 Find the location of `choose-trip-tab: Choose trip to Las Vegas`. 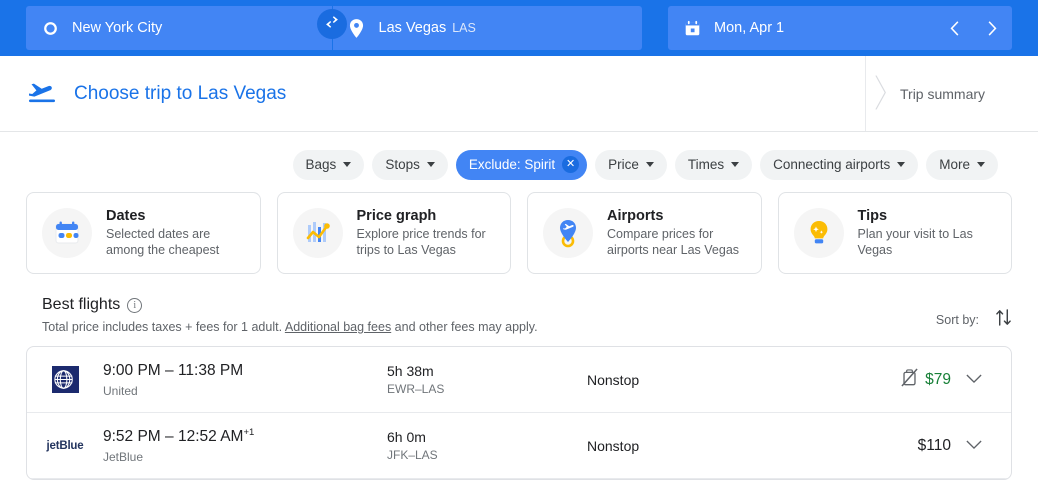

choose-trip-tab: Choose trip to Las Vegas is located at coordinates (446, 93).